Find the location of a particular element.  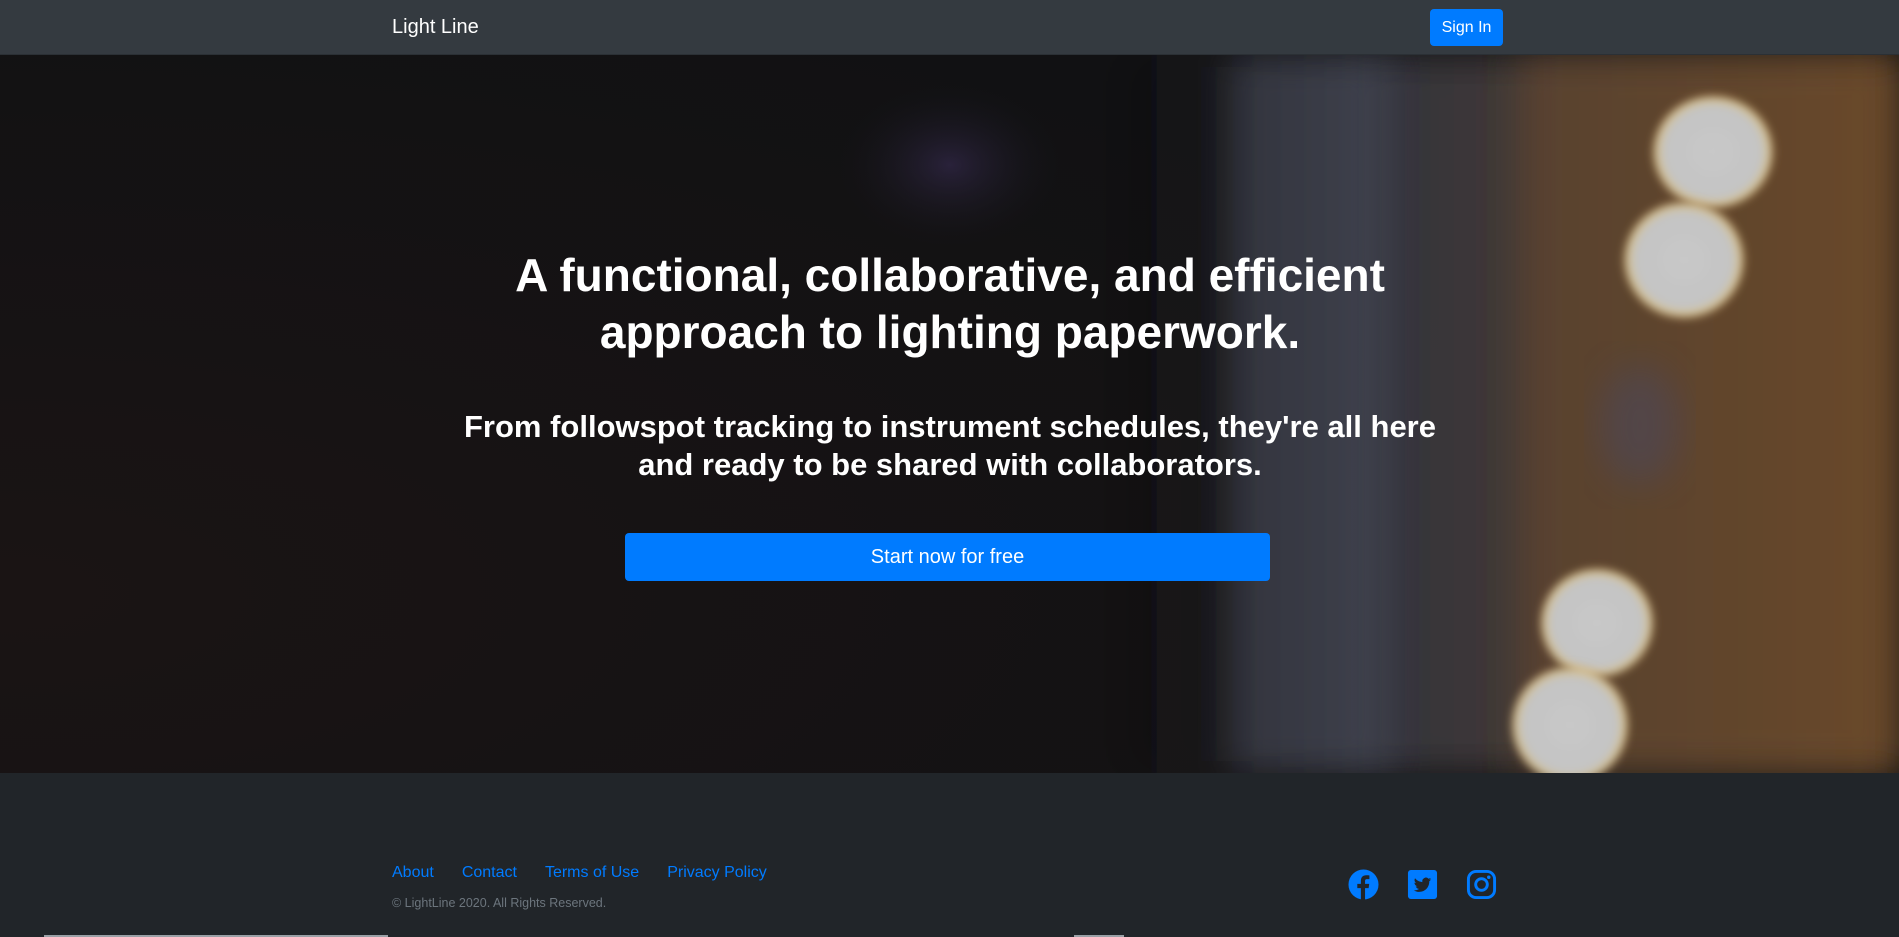

footer-link-terms: Terms of Use is located at coordinates (592, 873).